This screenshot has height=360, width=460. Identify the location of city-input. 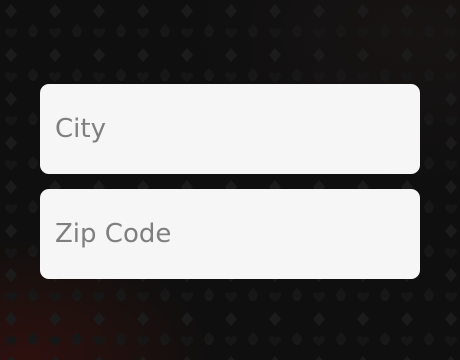
(230, 129).